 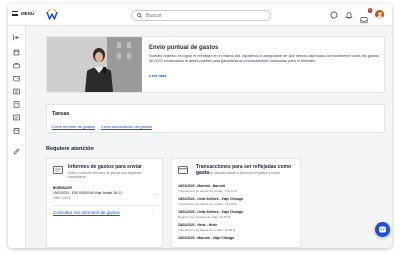 What do you see at coordinates (16, 37) in the screenshot?
I see `collapse-icon` at bounding box center [16, 37].